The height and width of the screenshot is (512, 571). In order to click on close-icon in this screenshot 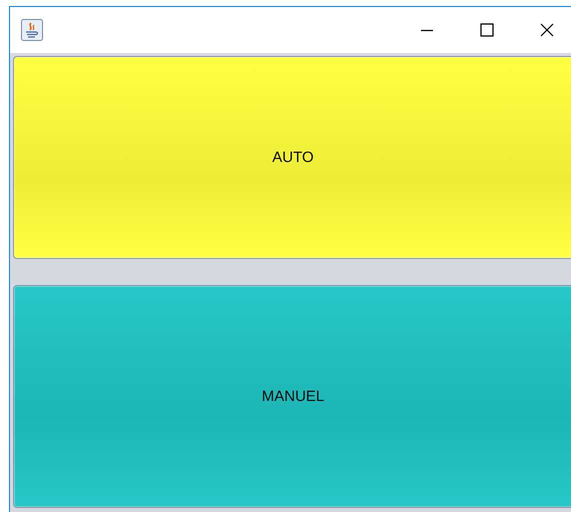, I will do `click(547, 30)`.